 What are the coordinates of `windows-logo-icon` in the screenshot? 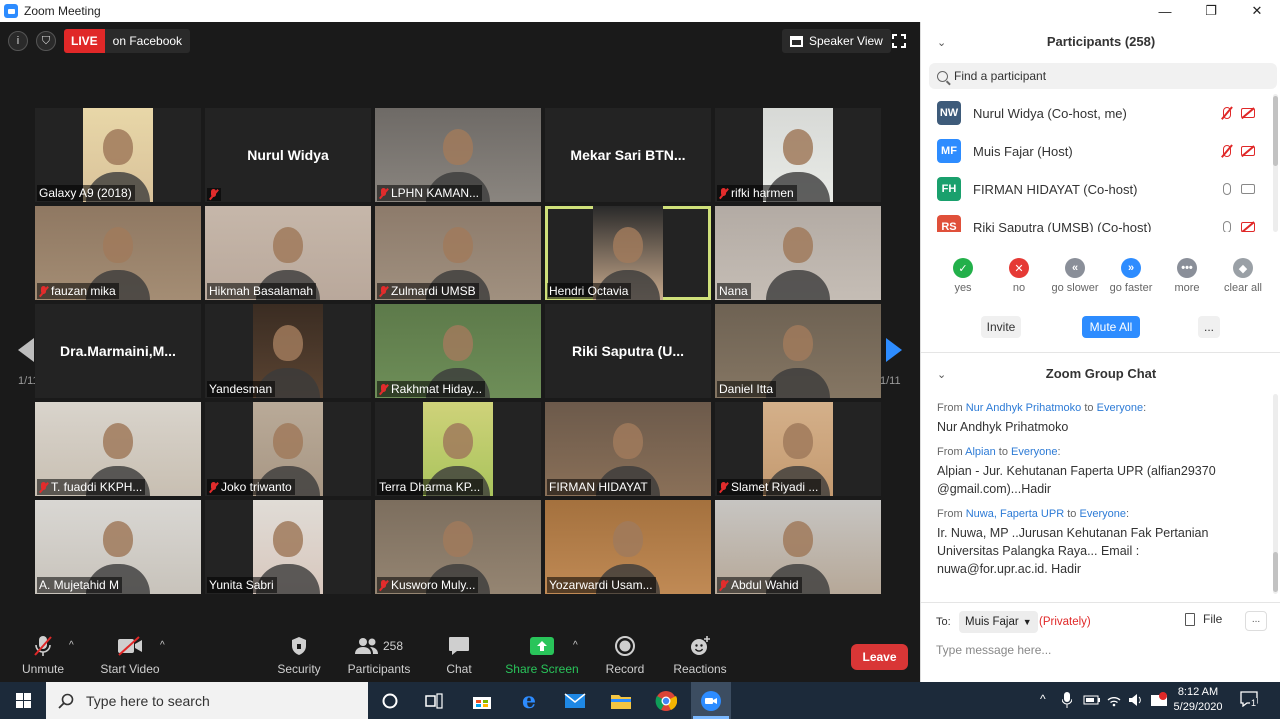 It's located at (23, 700).